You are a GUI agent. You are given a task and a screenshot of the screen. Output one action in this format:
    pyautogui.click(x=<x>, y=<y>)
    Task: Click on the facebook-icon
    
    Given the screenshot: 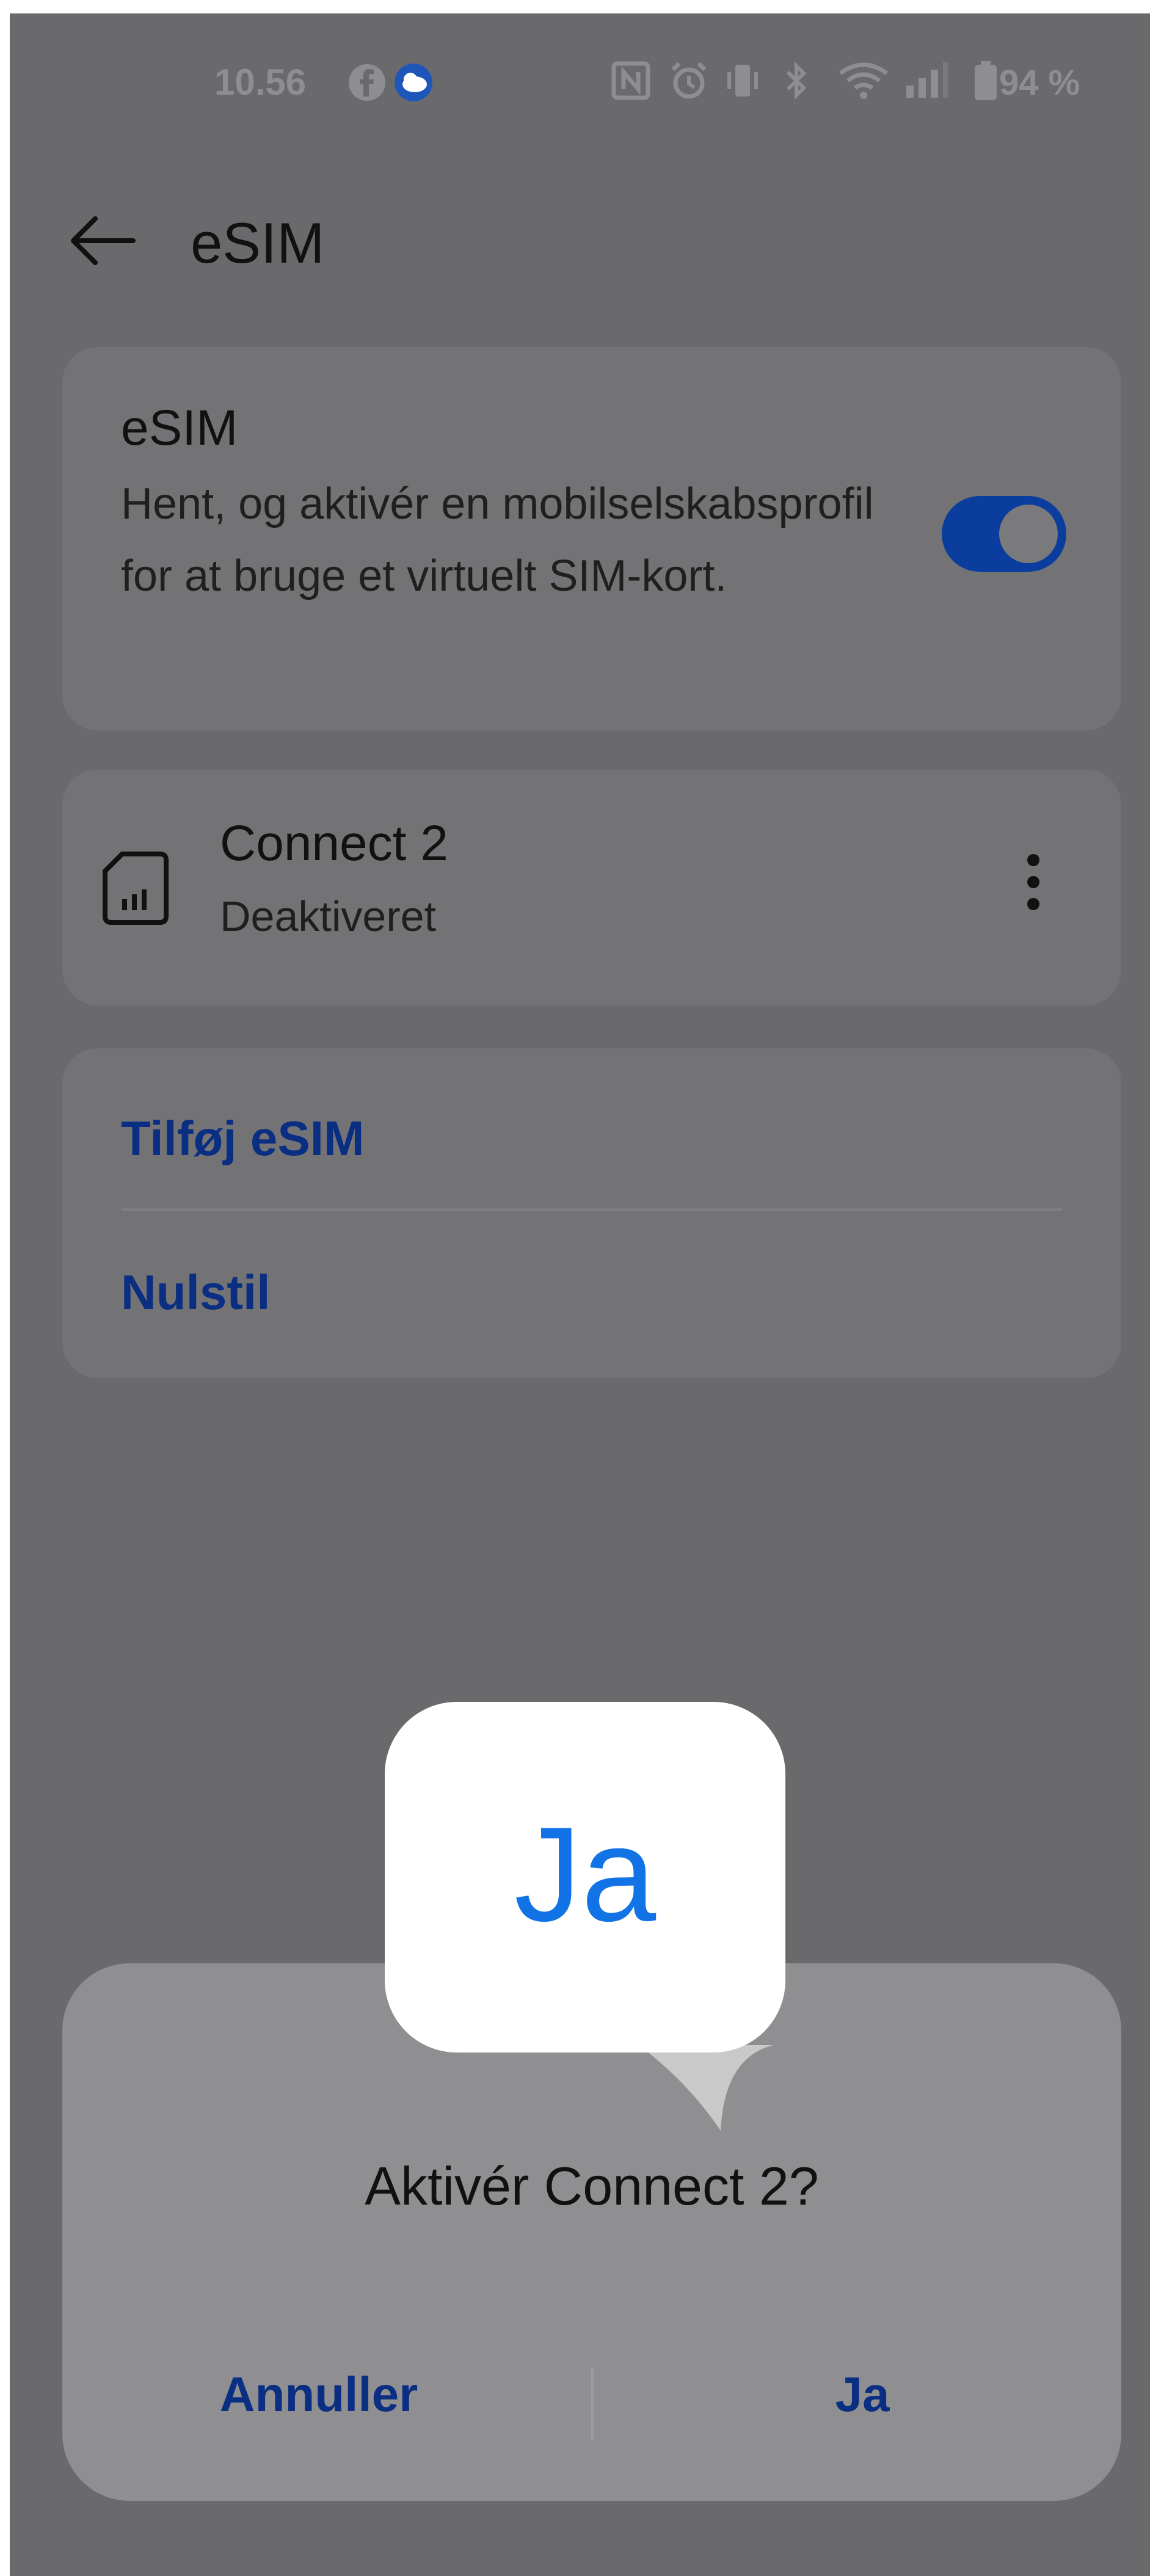 What is the action you would take?
    pyautogui.click(x=367, y=82)
    